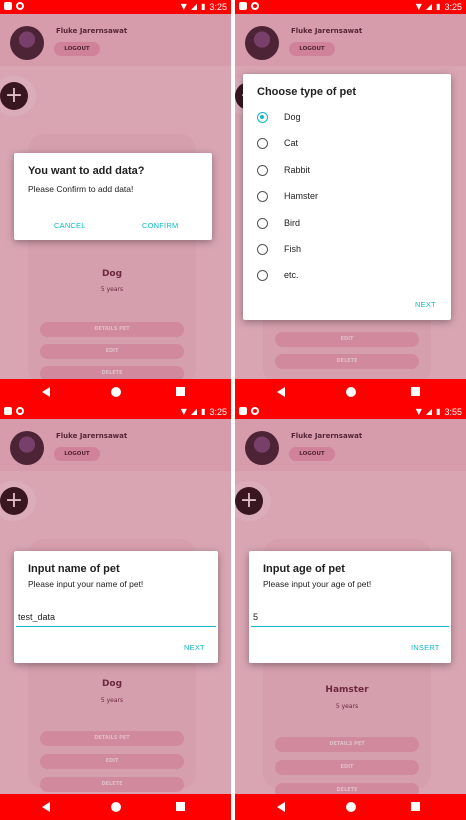  Describe the element at coordinates (307, 92) in the screenshot. I see `dialog-title: Choose type of pet` at that location.